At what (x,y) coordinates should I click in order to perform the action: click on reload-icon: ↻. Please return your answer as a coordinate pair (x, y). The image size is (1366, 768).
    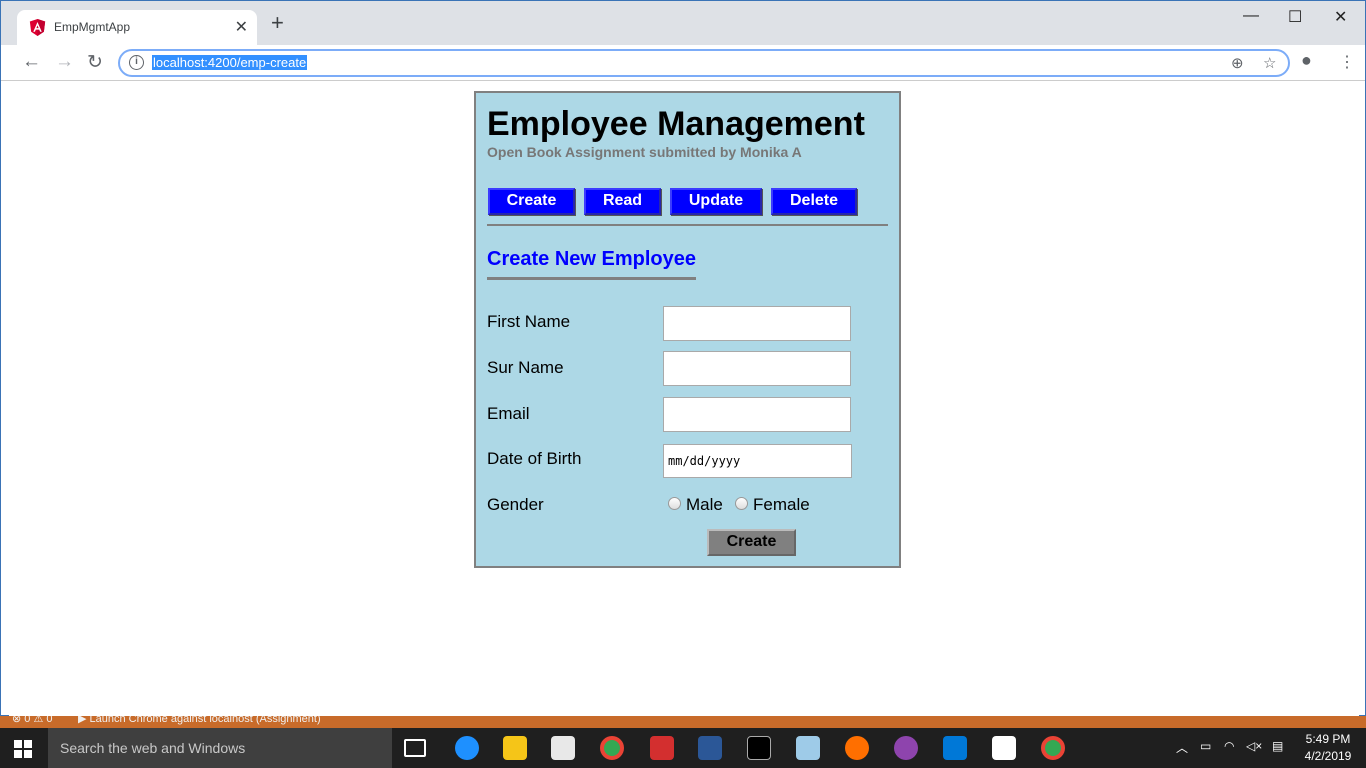
    Looking at the image, I should click on (95, 62).